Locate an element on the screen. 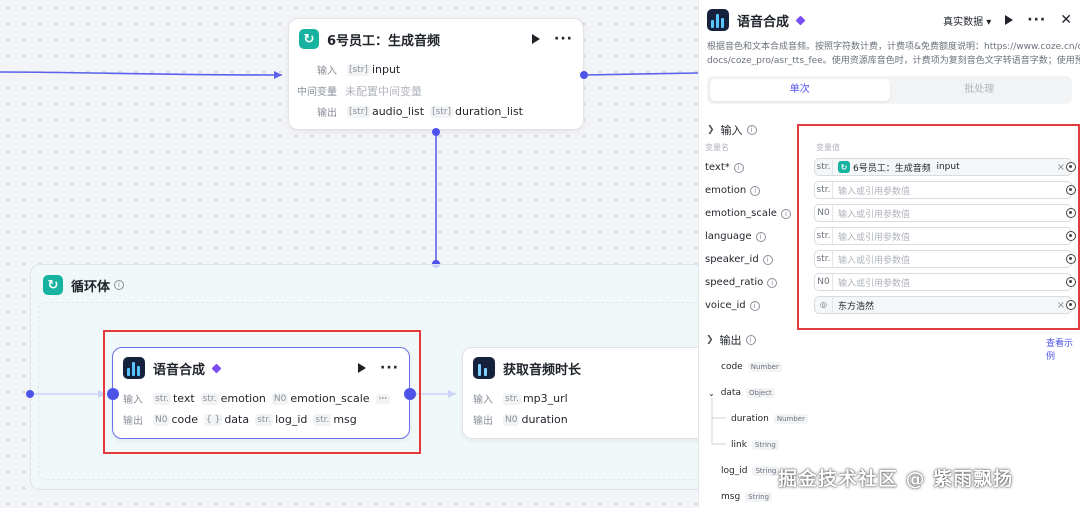  tab-single: 单次 is located at coordinates (800, 90).